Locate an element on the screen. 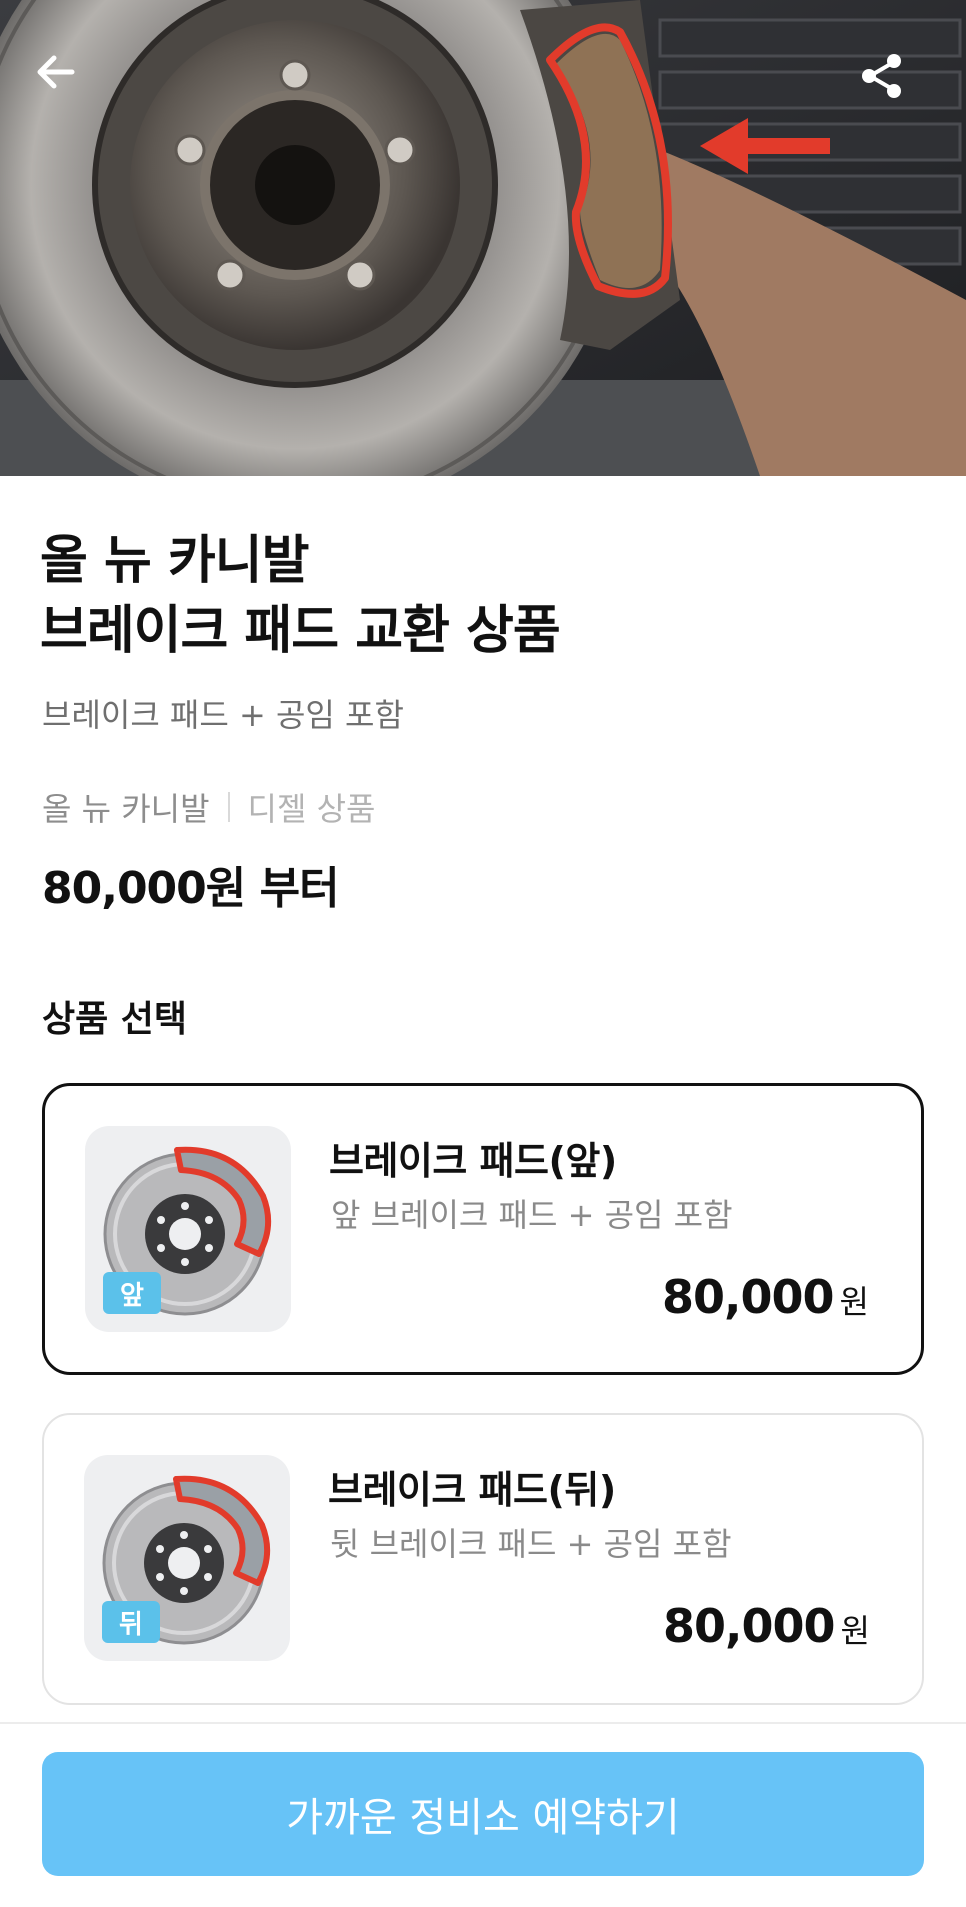 Image resolution: width=966 pixels, height=1907 pixels. option-description: 앞 브레이크 패드 + 공임 포함 is located at coordinates (532, 1215).